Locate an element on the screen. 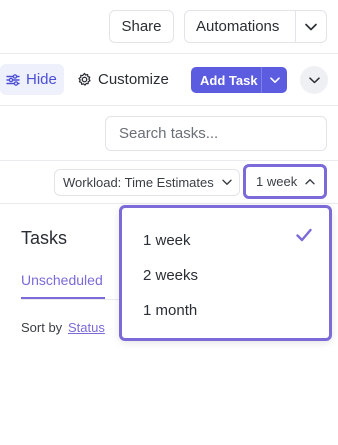 The height and width of the screenshot is (445, 338). filters-divider is located at coordinates (169, 203).